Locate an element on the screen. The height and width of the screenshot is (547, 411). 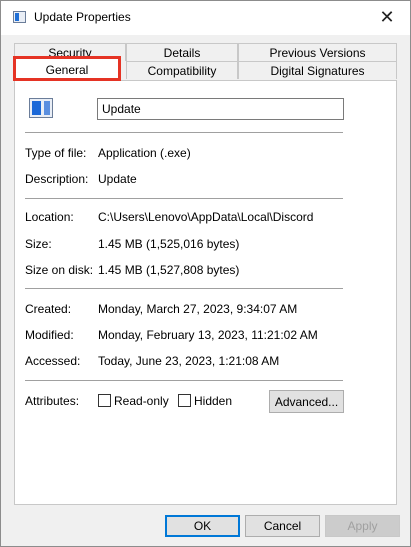
tab-previous-versions: Previous Versions is located at coordinates (317, 52).